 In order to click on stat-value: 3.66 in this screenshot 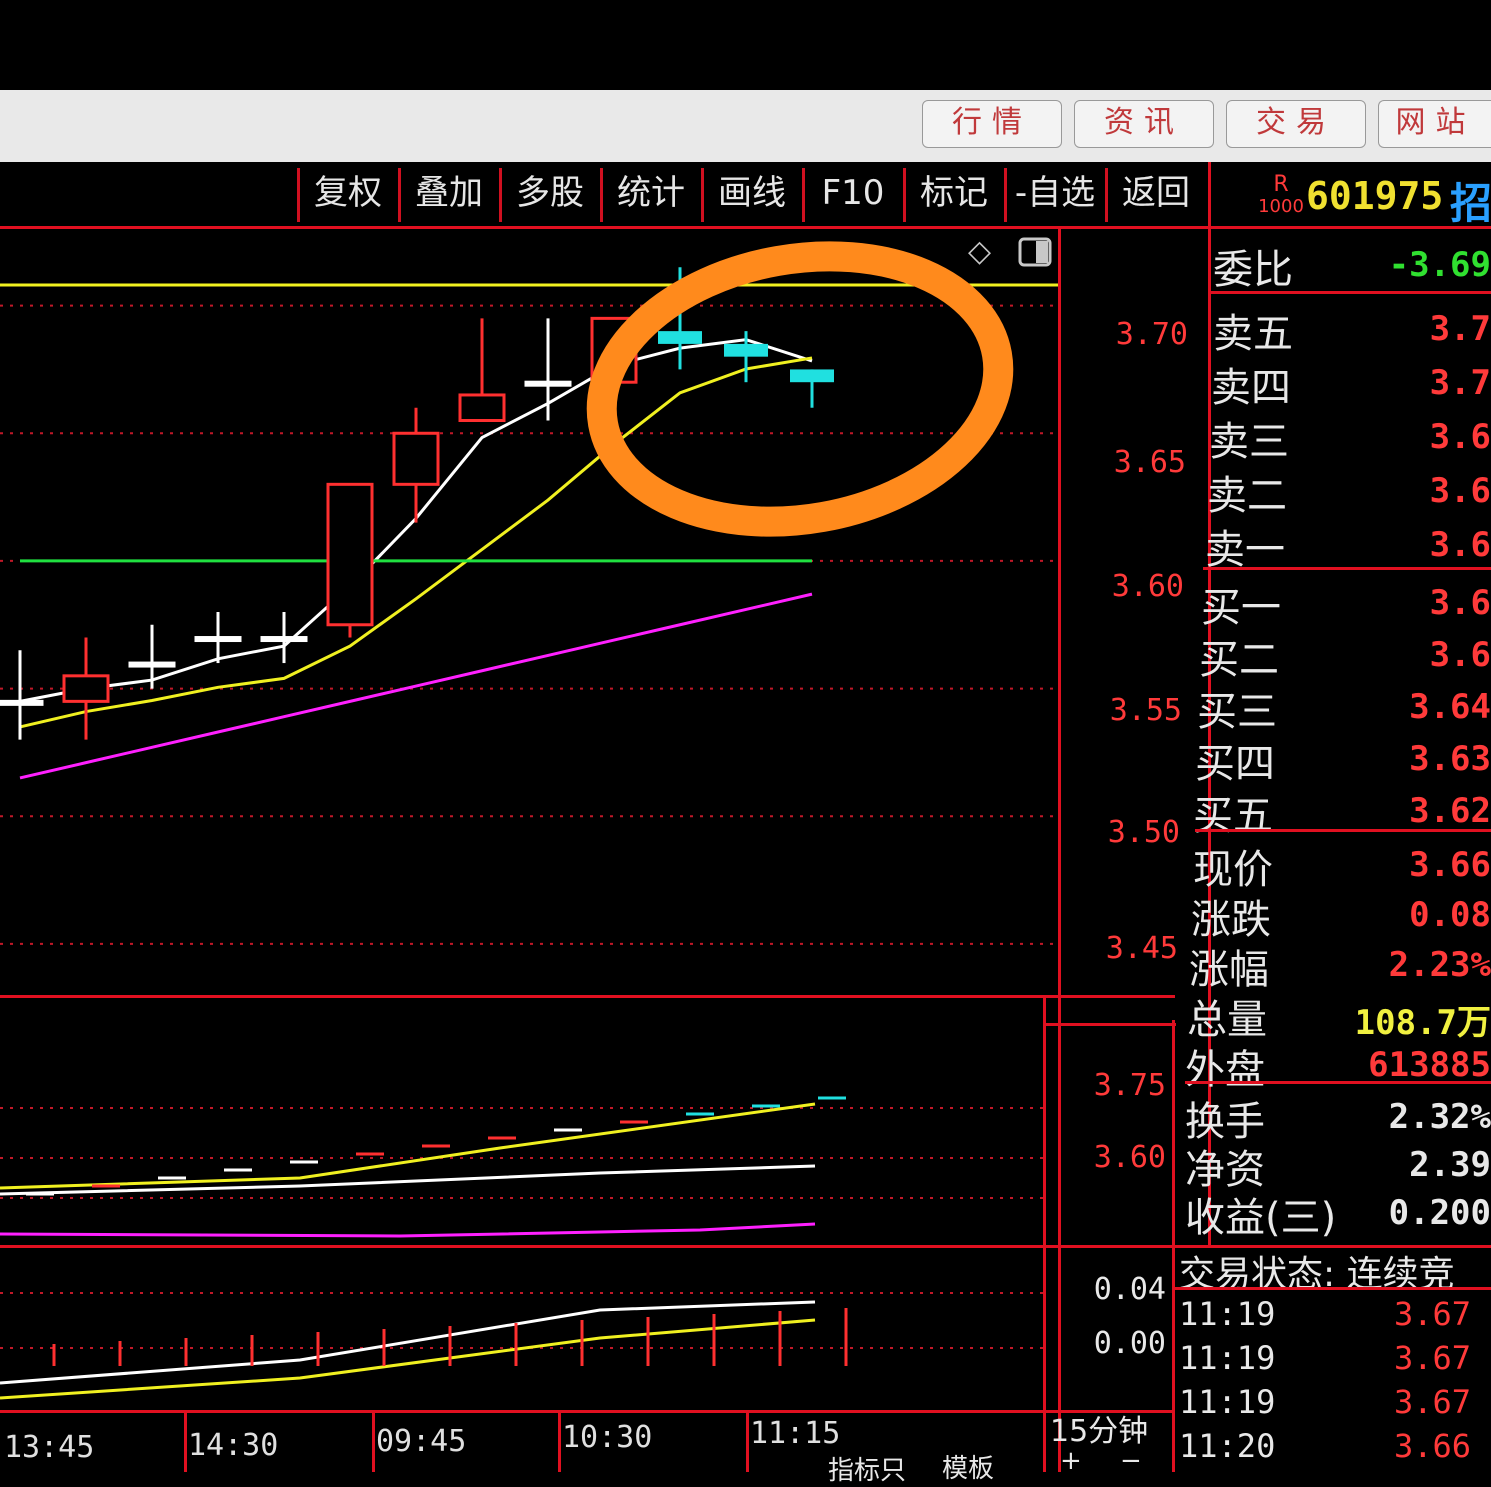, I will do `click(1450, 865)`.